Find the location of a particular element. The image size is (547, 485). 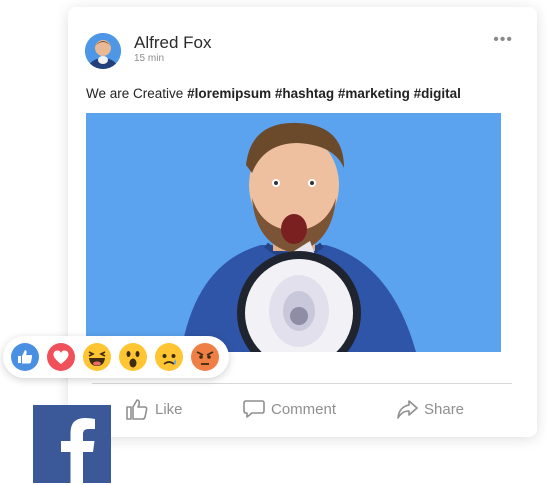

avatar is located at coordinates (103, 51).